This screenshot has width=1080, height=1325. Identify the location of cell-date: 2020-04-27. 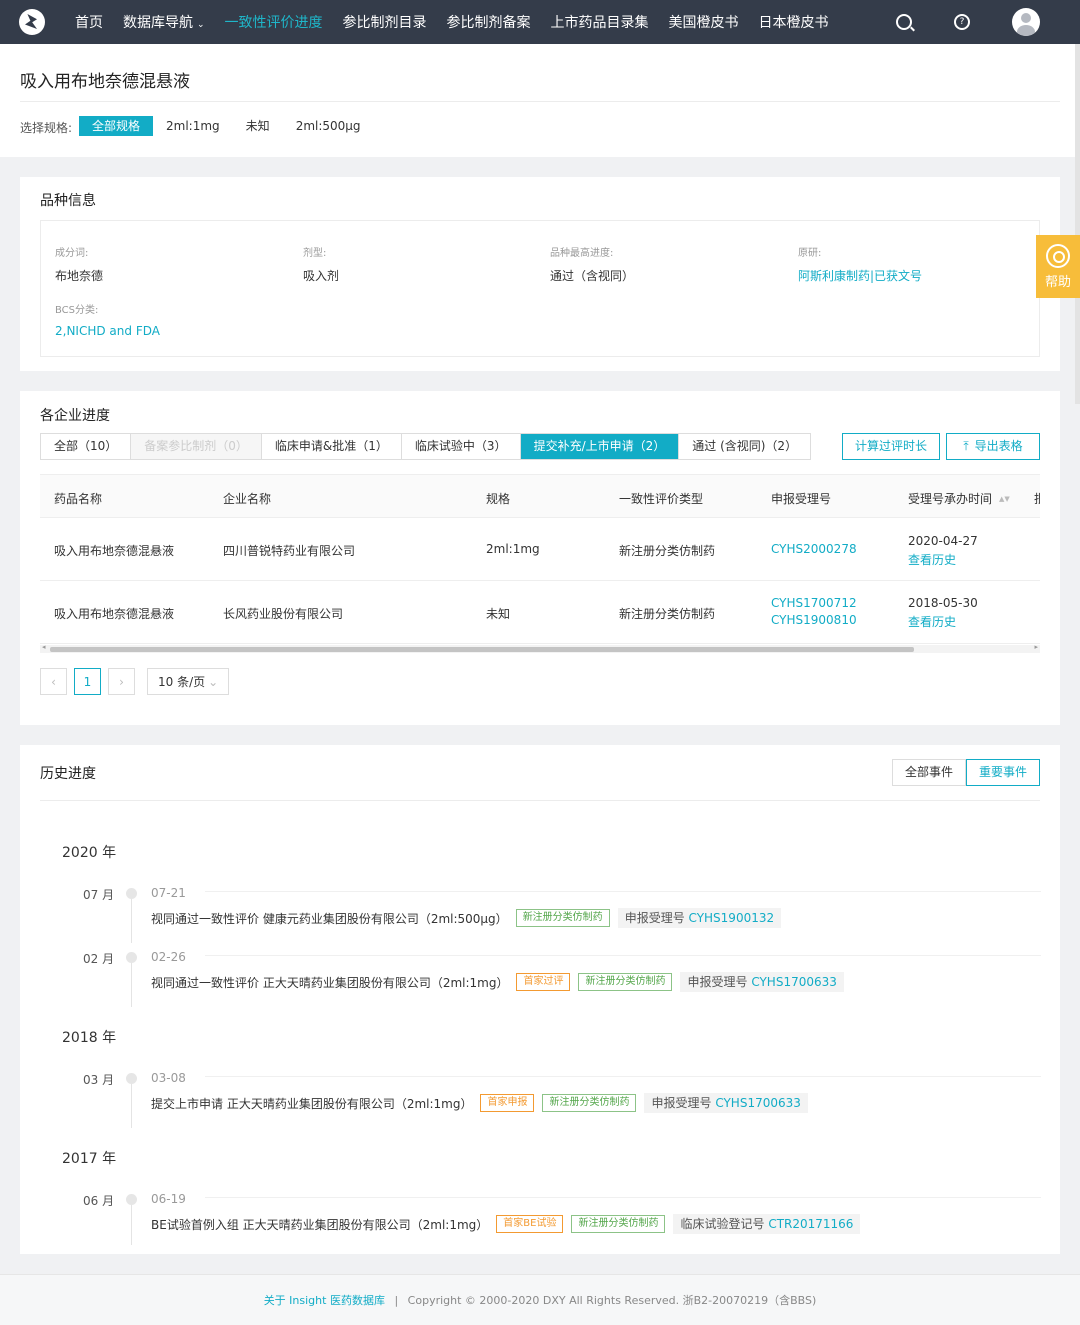
(943, 541).